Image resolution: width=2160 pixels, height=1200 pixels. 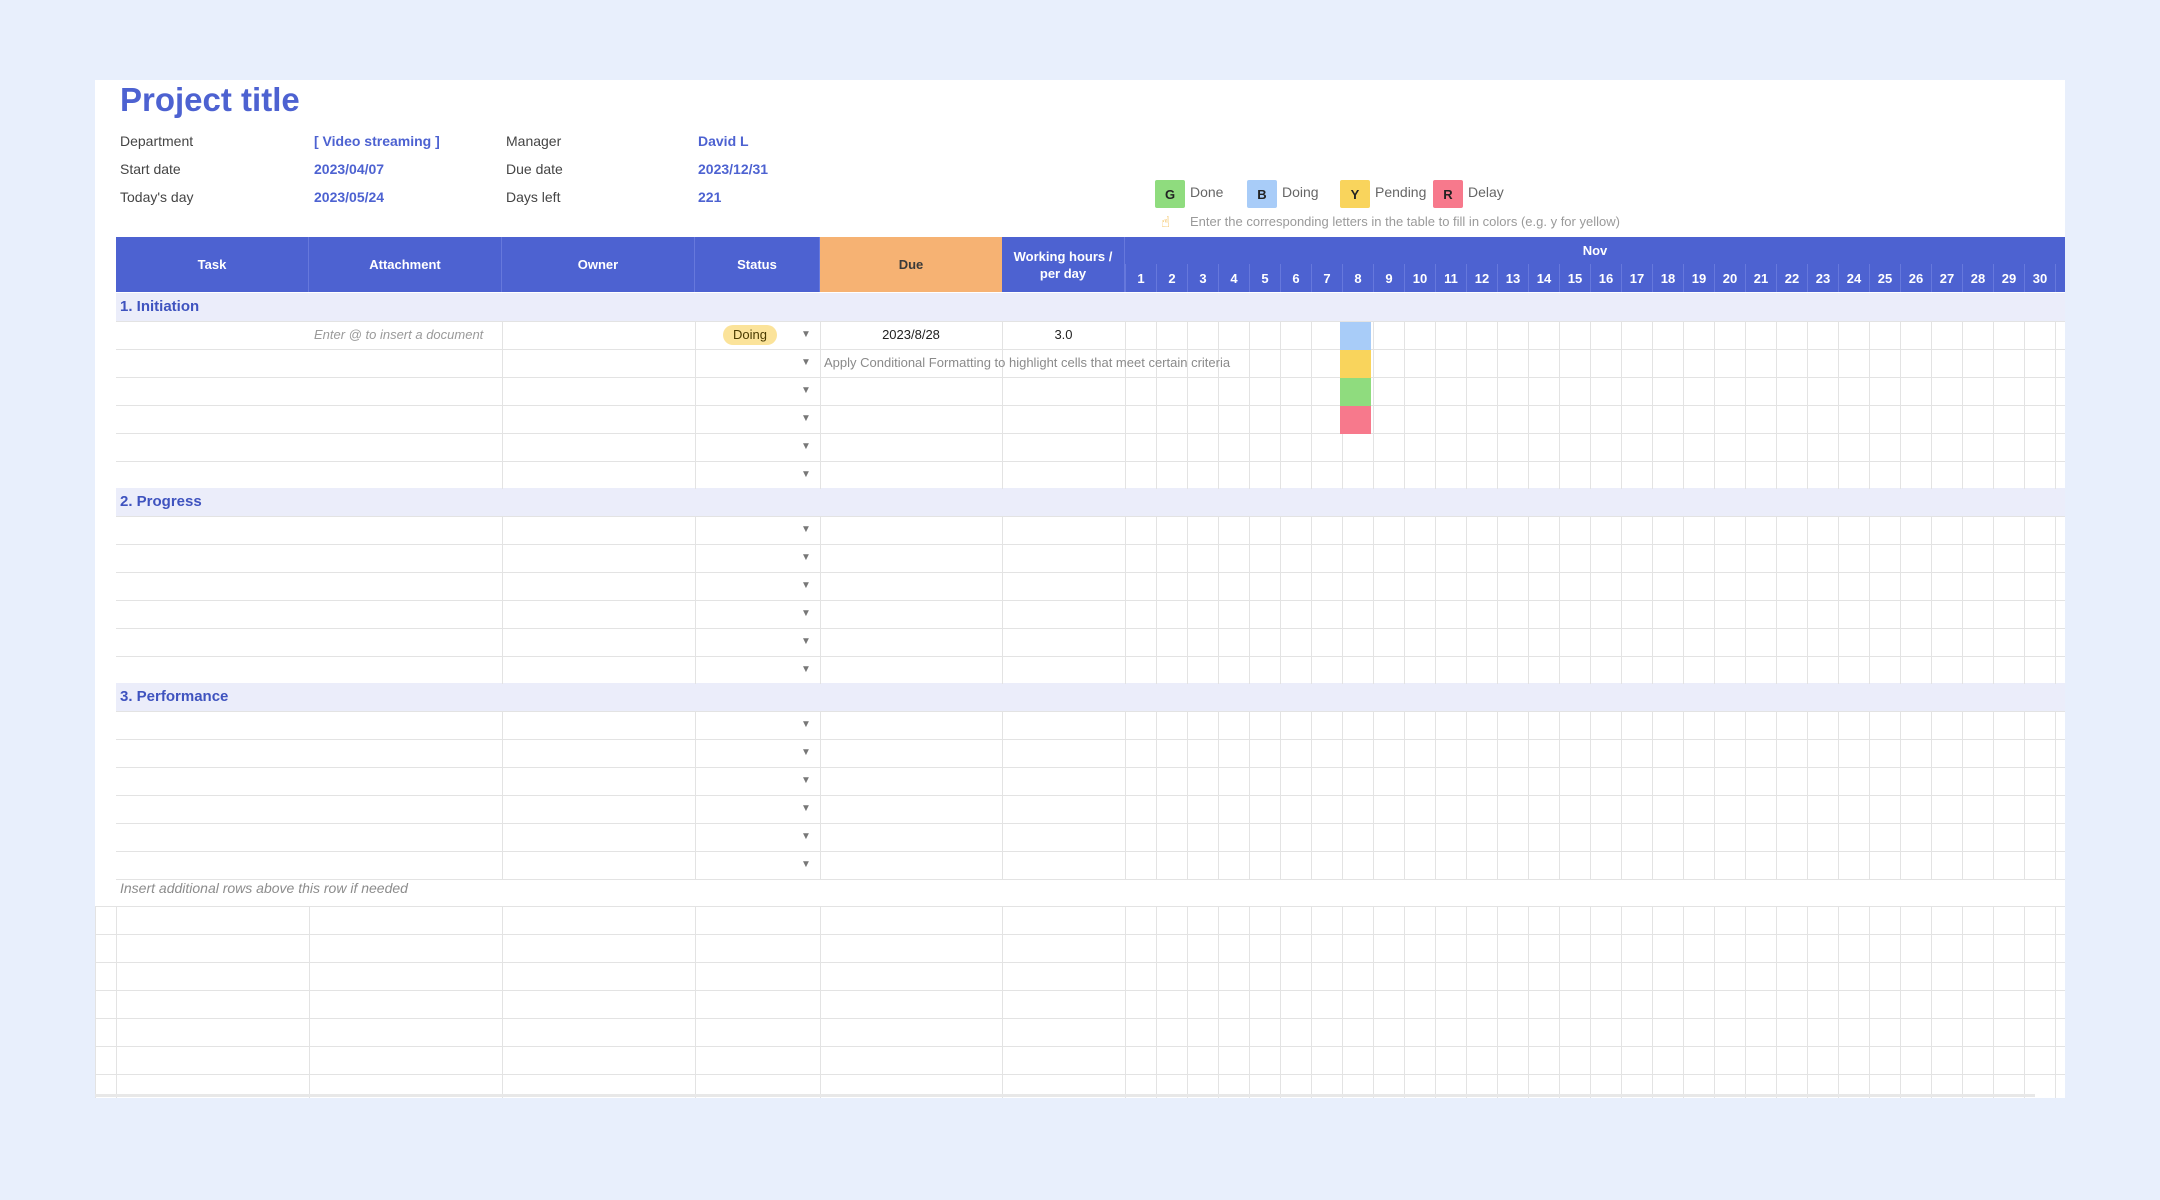 I want to click on legend-swatch-delay: R, so click(x=1448, y=194).